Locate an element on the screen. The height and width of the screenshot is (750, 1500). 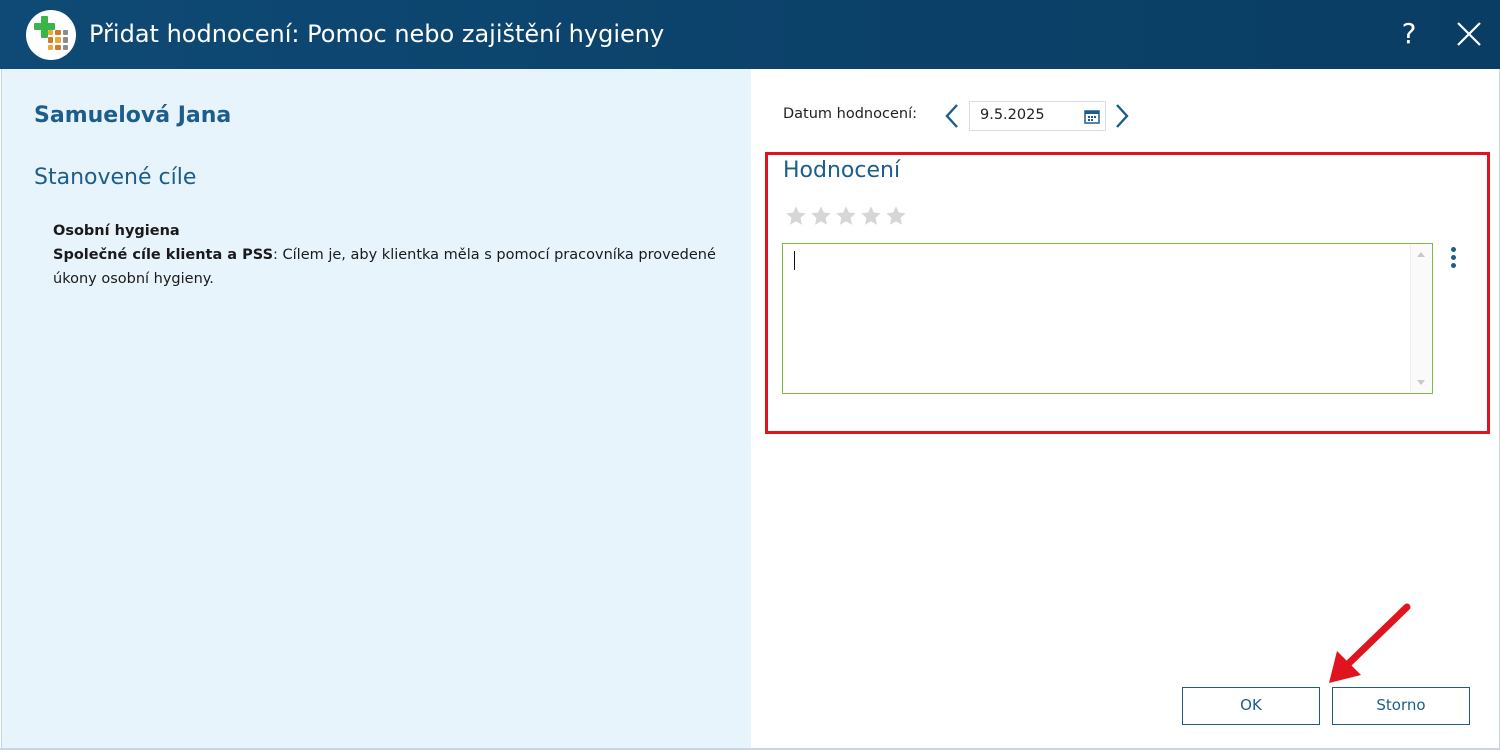
date-input: 9.5.2025 is located at coordinates (1037, 116).